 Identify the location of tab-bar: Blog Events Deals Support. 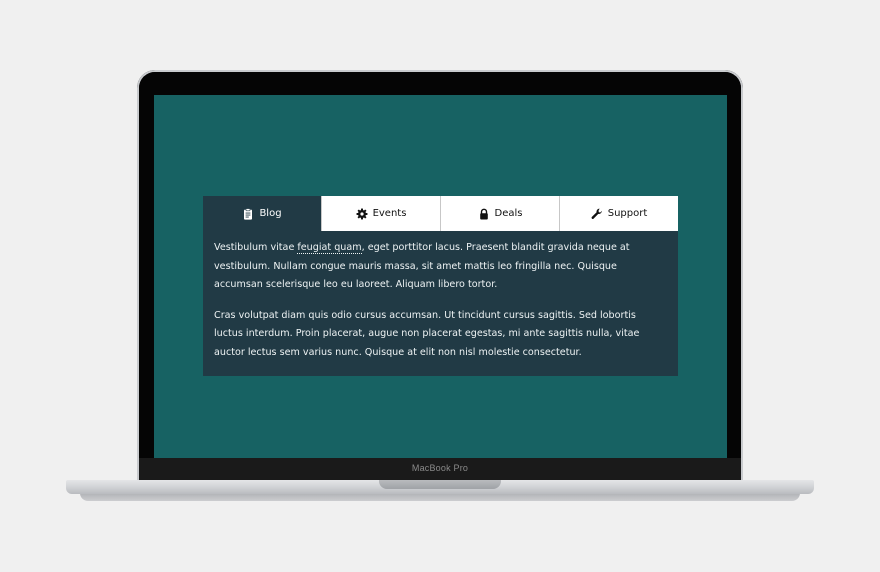
(440, 213).